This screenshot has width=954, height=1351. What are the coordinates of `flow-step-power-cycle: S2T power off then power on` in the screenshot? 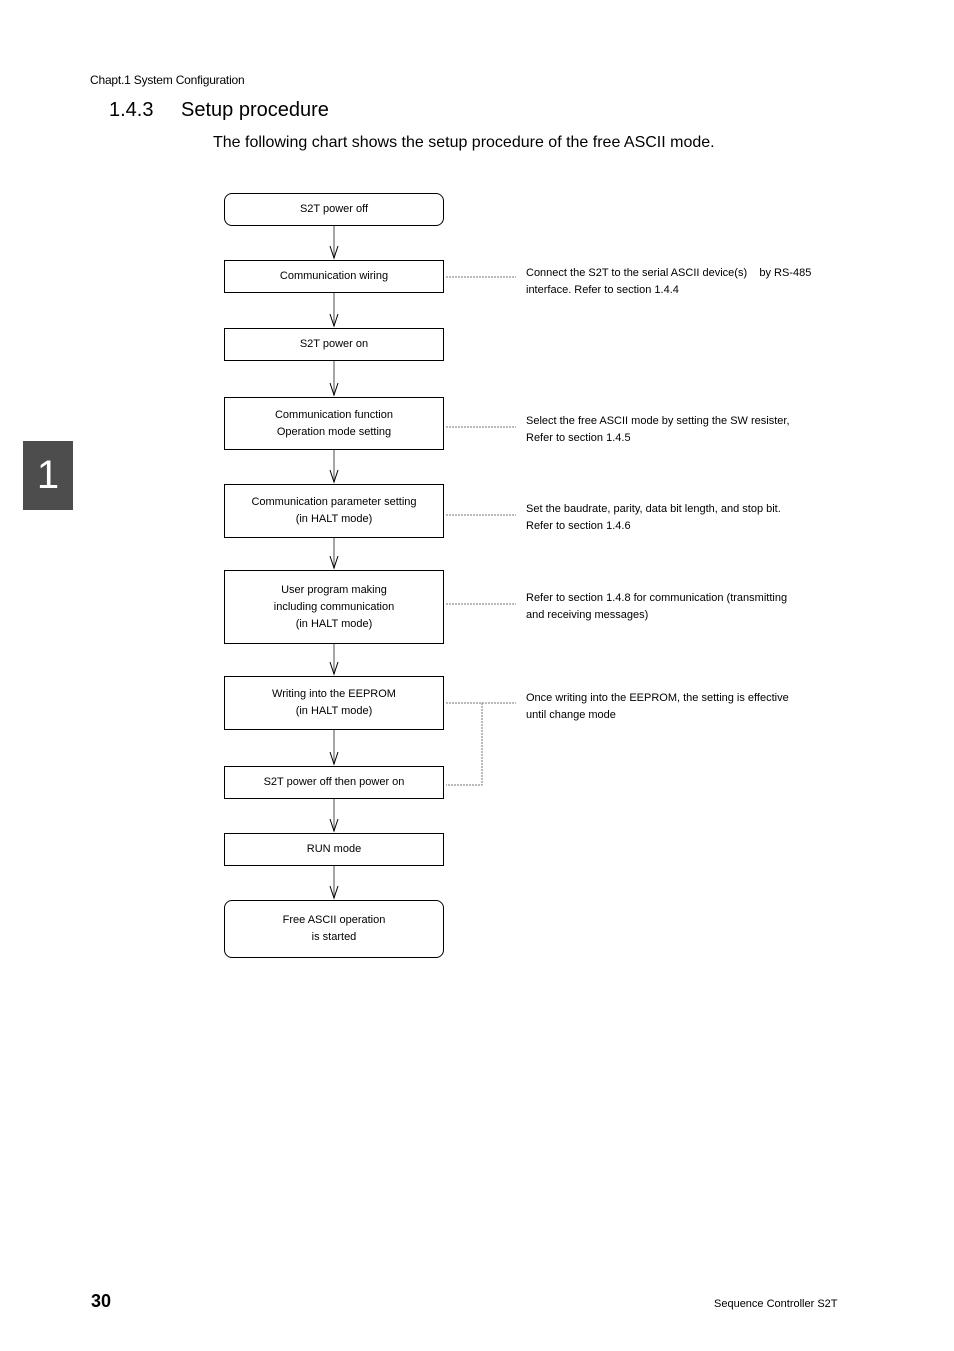 It's located at (334, 782).